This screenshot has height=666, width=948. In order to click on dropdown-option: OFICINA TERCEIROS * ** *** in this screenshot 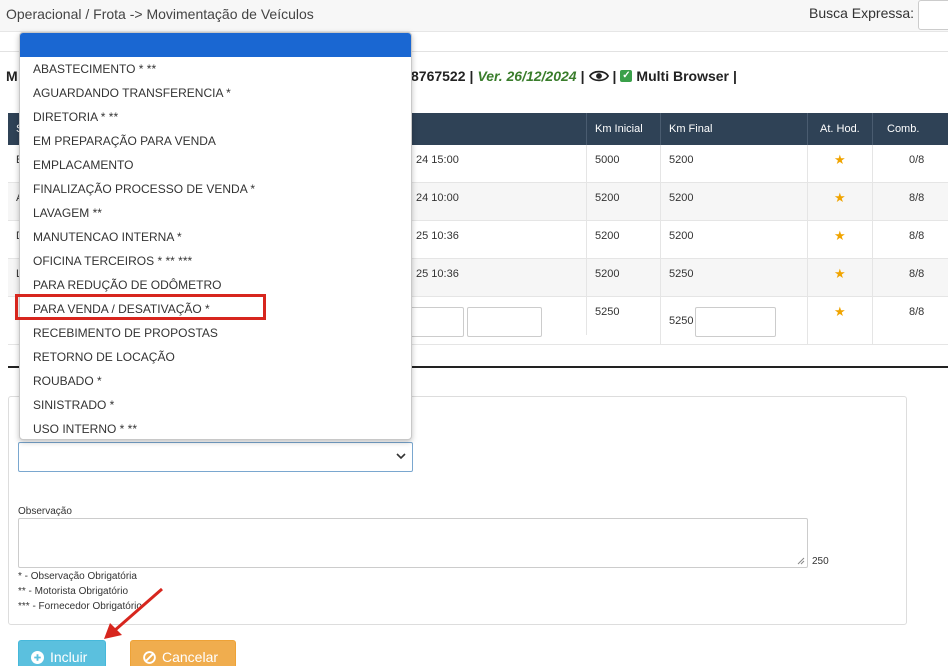, I will do `click(112, 261)`.